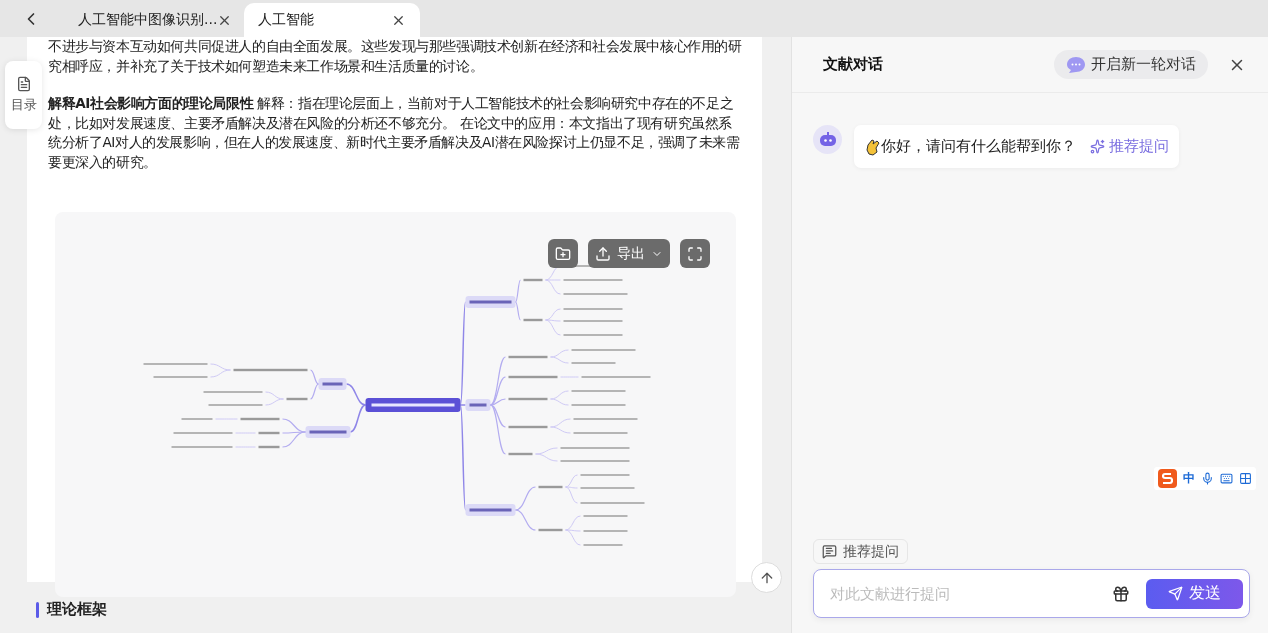 This screenshot has height=633, width=1268. What do you see at coordinates (1097, 146) in the screenshot?
I see `sparkle-icon` at bounding box center [1097, 146].